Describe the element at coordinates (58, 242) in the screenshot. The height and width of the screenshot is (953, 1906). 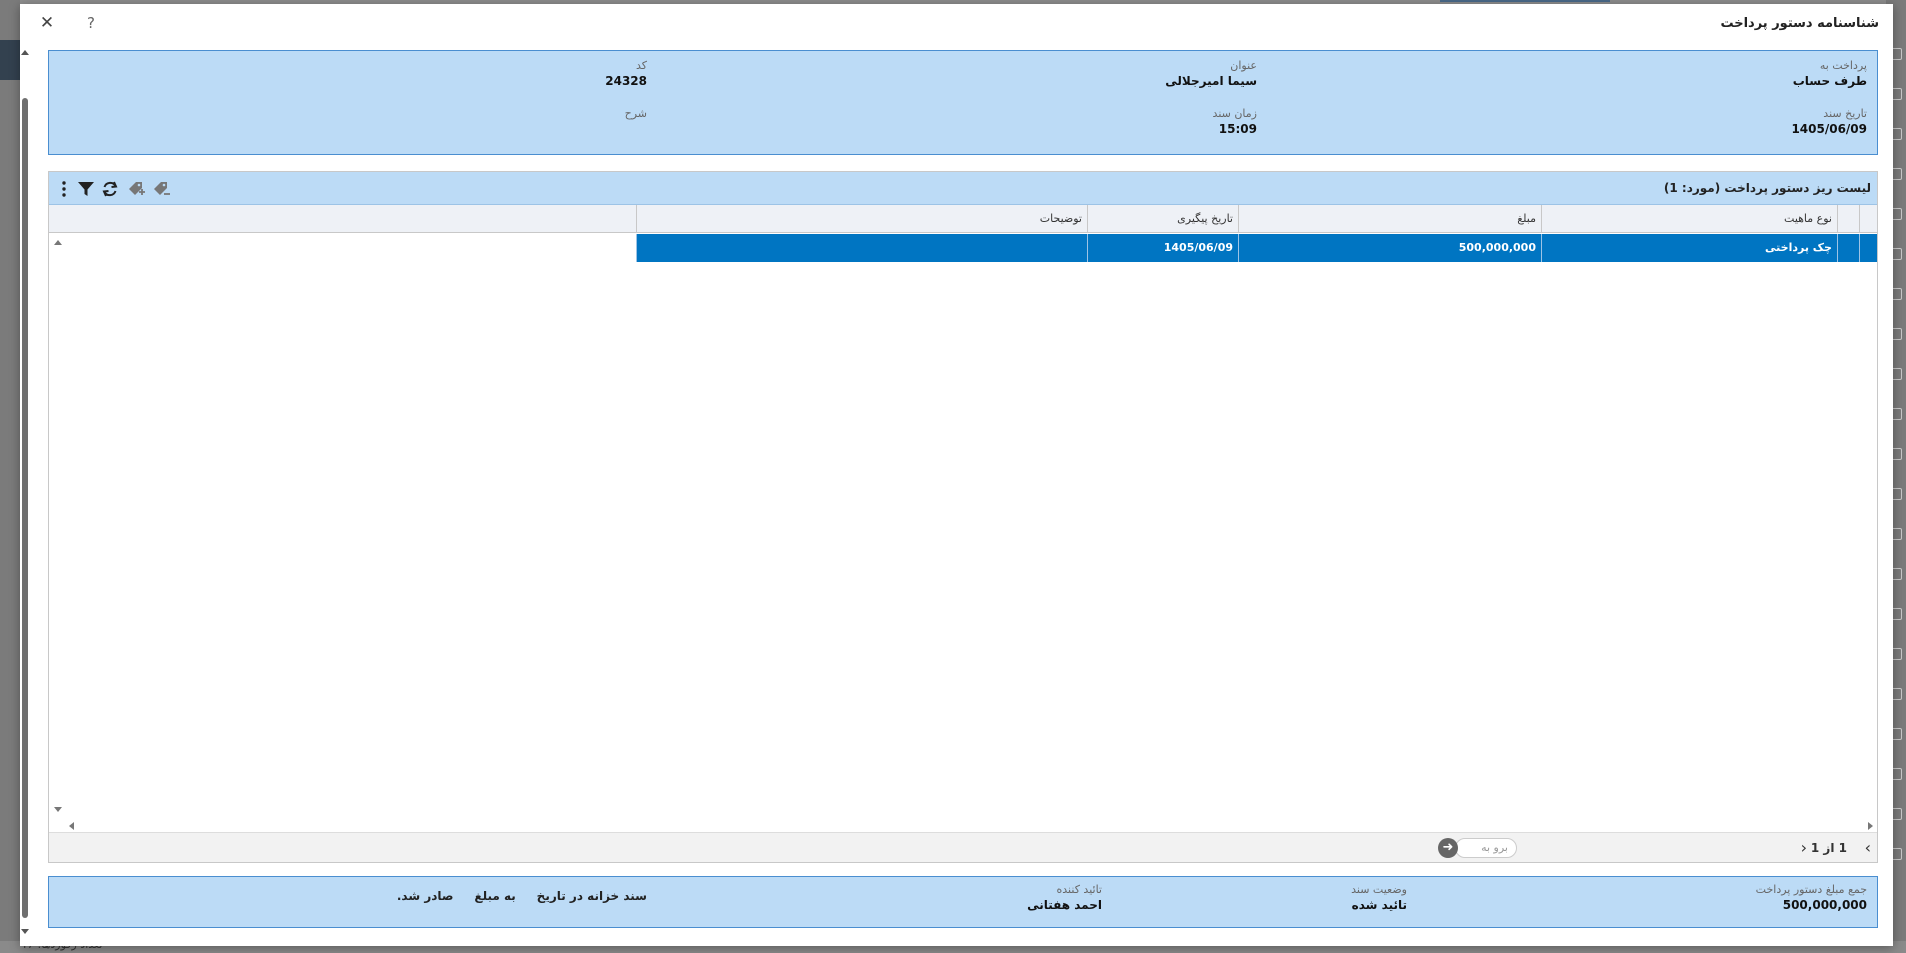
I see `grid-scroll-up-icon` at that location.